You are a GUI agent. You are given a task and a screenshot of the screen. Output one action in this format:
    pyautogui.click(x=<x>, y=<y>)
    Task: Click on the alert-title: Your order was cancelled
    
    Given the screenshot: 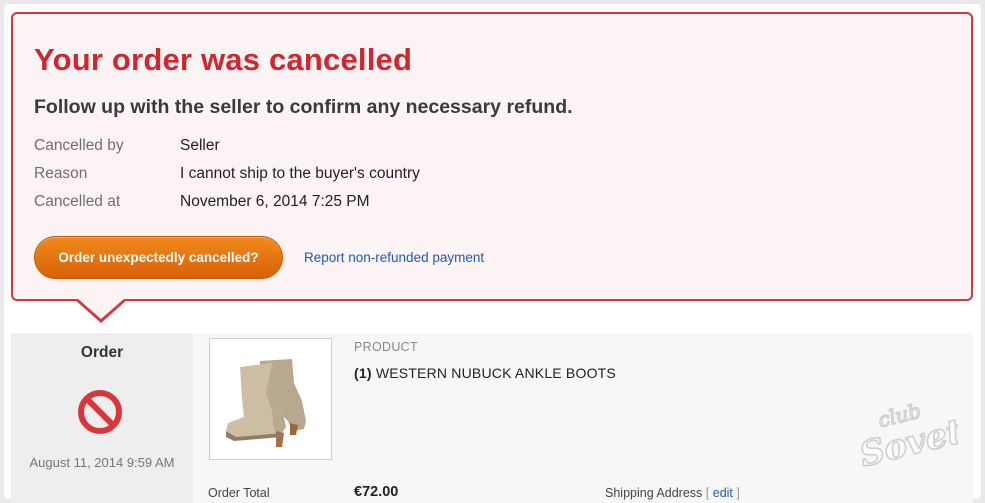 What is the action you would take?
    pyautogui.click(x=223, y=59)
    